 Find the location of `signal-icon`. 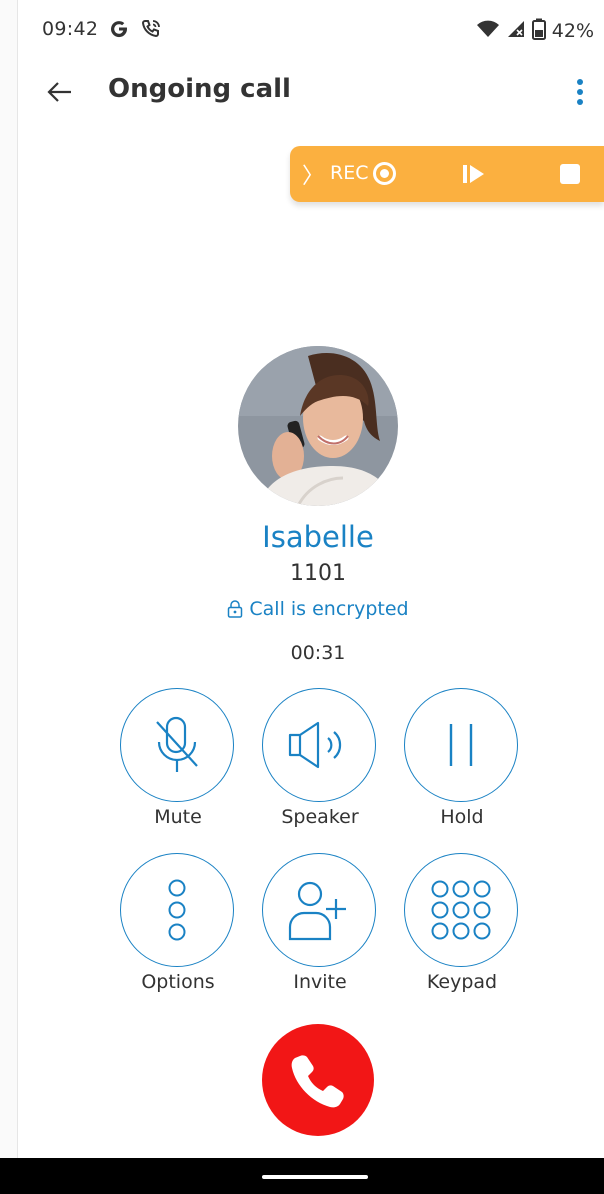

signal-icon is located at coordinates (516, 31).